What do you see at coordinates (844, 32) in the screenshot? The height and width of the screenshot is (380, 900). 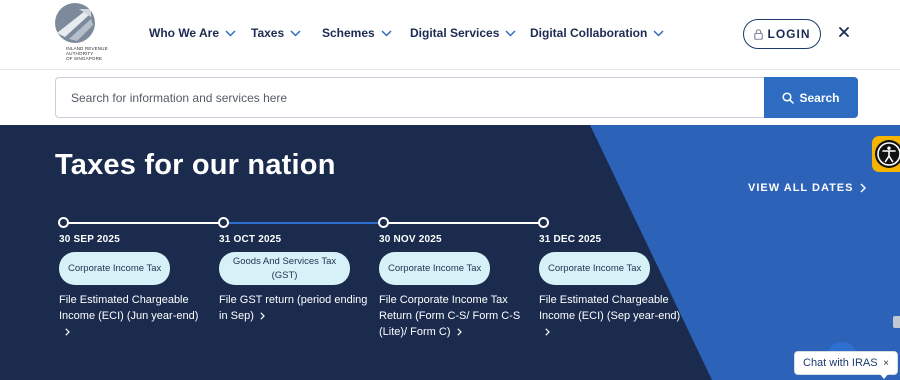 I see `close-icon` at bounding box center [844, 32].